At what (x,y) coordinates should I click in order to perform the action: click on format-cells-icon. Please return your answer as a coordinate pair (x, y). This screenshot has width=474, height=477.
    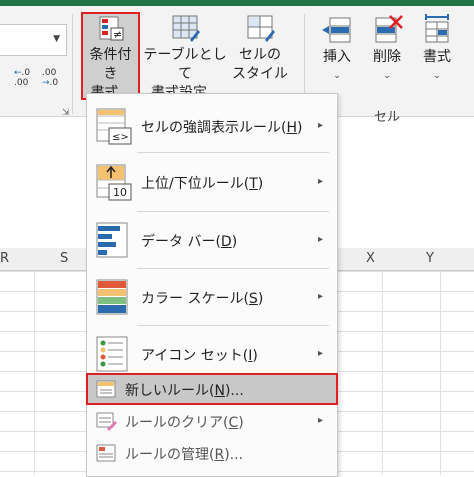
    Looking at the image, I should click on (437, 28).